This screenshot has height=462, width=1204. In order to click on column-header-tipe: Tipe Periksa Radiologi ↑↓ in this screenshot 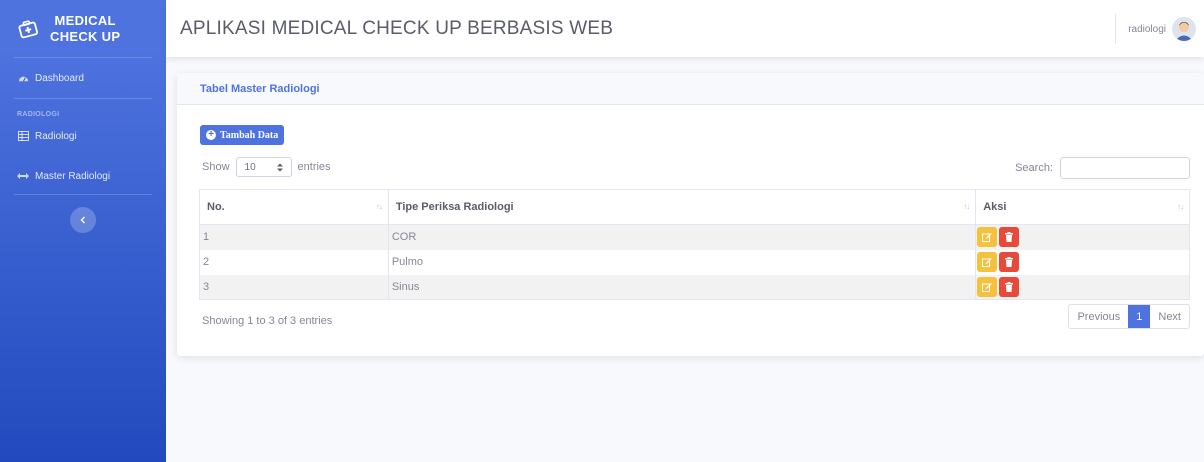, I will do `click(682, 207)`.